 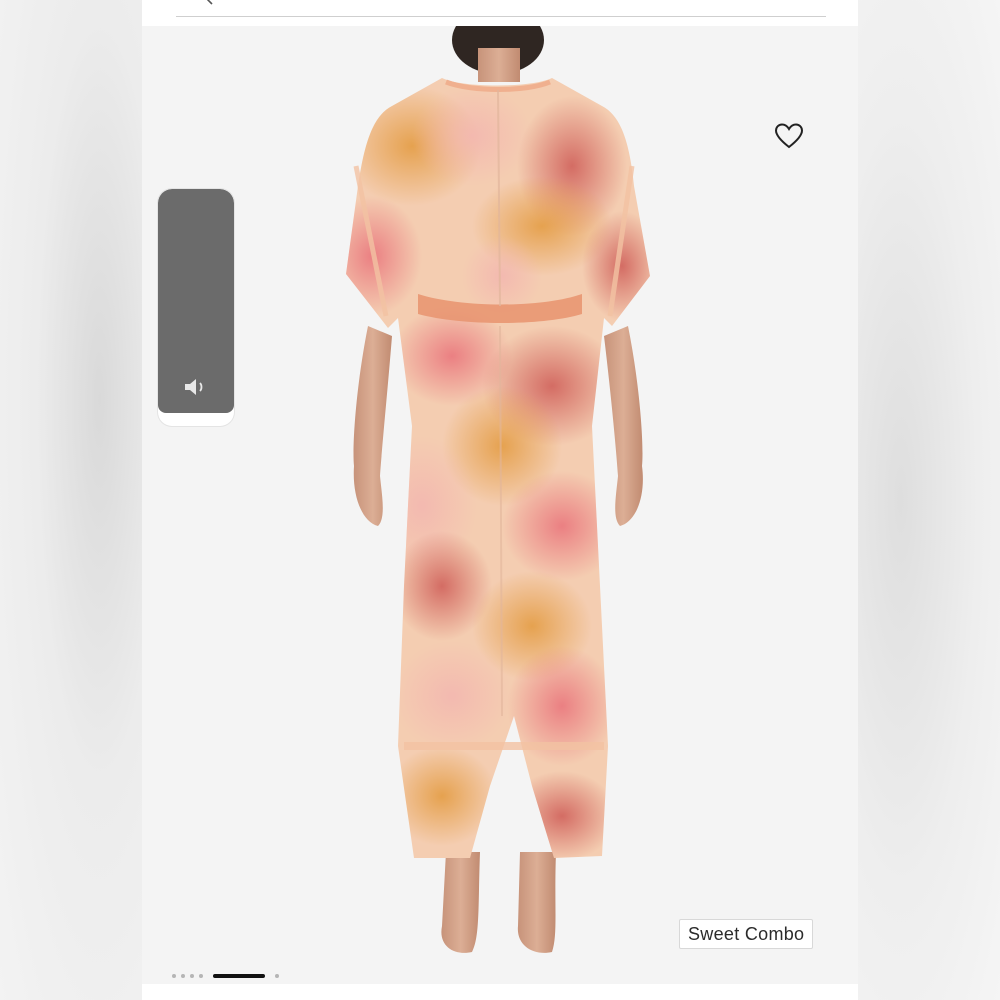 What do you see at coordinates (196, 307) in the screenshot?
I see `video-player` at bounding box center [196, 307].